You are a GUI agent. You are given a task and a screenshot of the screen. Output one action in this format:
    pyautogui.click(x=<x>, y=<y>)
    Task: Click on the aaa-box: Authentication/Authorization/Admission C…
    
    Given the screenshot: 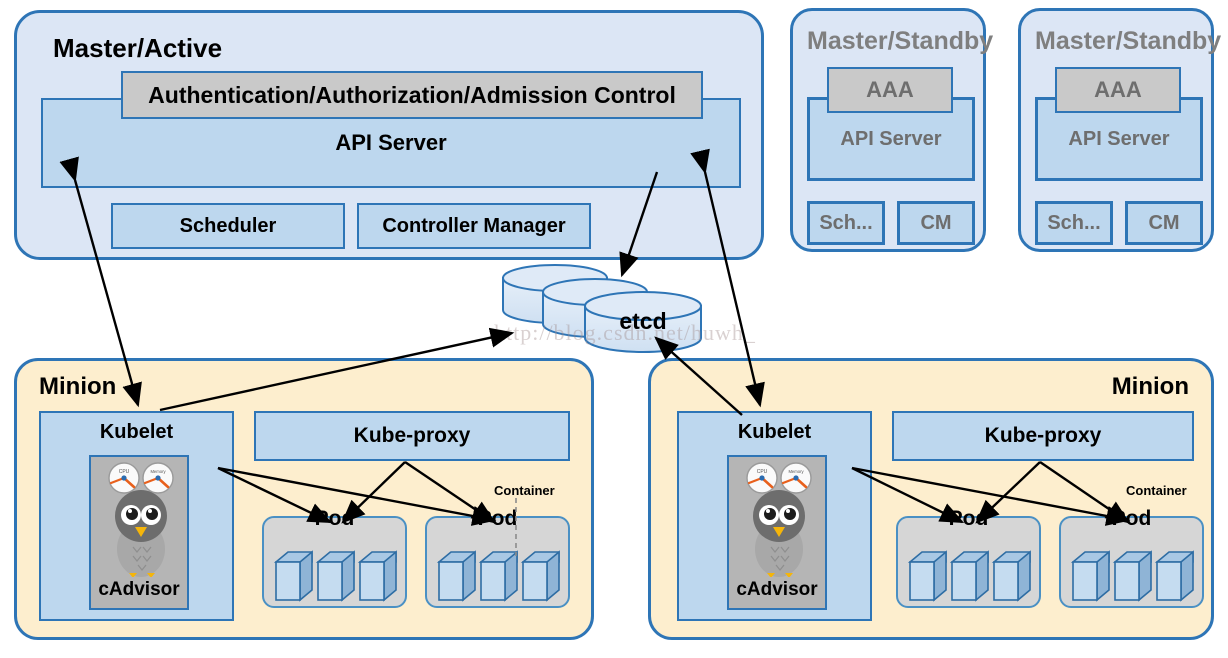 What is the action you would take?
    pyautogui.click(x=412, y=95)
    